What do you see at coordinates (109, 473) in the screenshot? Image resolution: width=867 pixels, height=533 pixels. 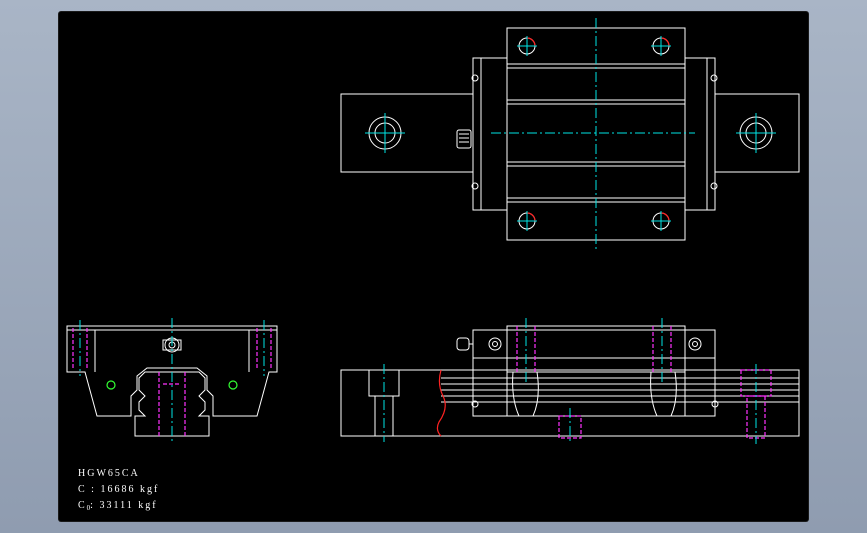 I see `model-label: HGW65CA` at bounding box center [109, 473].